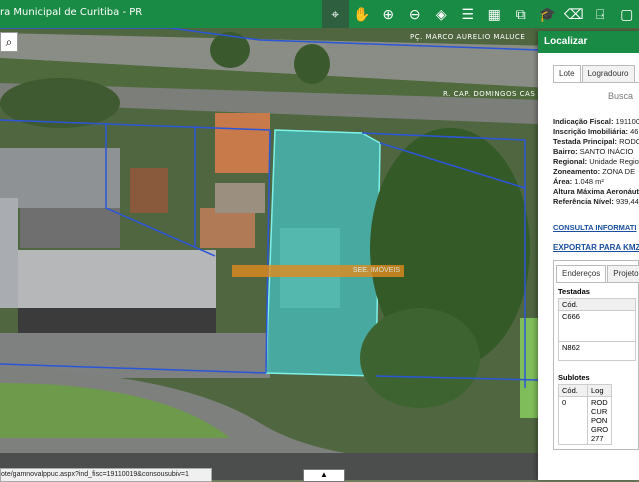 The image size is (639, 482). Describe the element at coordinates (598, 291) in the screenshot. I see `testadas-title: Testadas` at that location.